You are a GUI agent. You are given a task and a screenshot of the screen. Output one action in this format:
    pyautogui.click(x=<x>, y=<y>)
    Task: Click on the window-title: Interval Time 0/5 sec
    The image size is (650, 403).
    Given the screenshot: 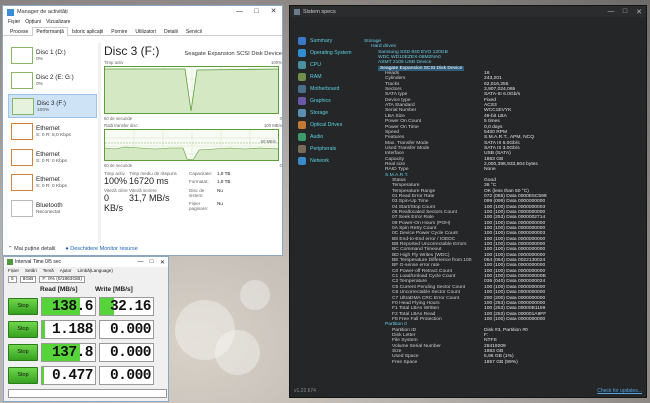 What is the action you would take?
    pyautogui.click(x=38, y=262)
    